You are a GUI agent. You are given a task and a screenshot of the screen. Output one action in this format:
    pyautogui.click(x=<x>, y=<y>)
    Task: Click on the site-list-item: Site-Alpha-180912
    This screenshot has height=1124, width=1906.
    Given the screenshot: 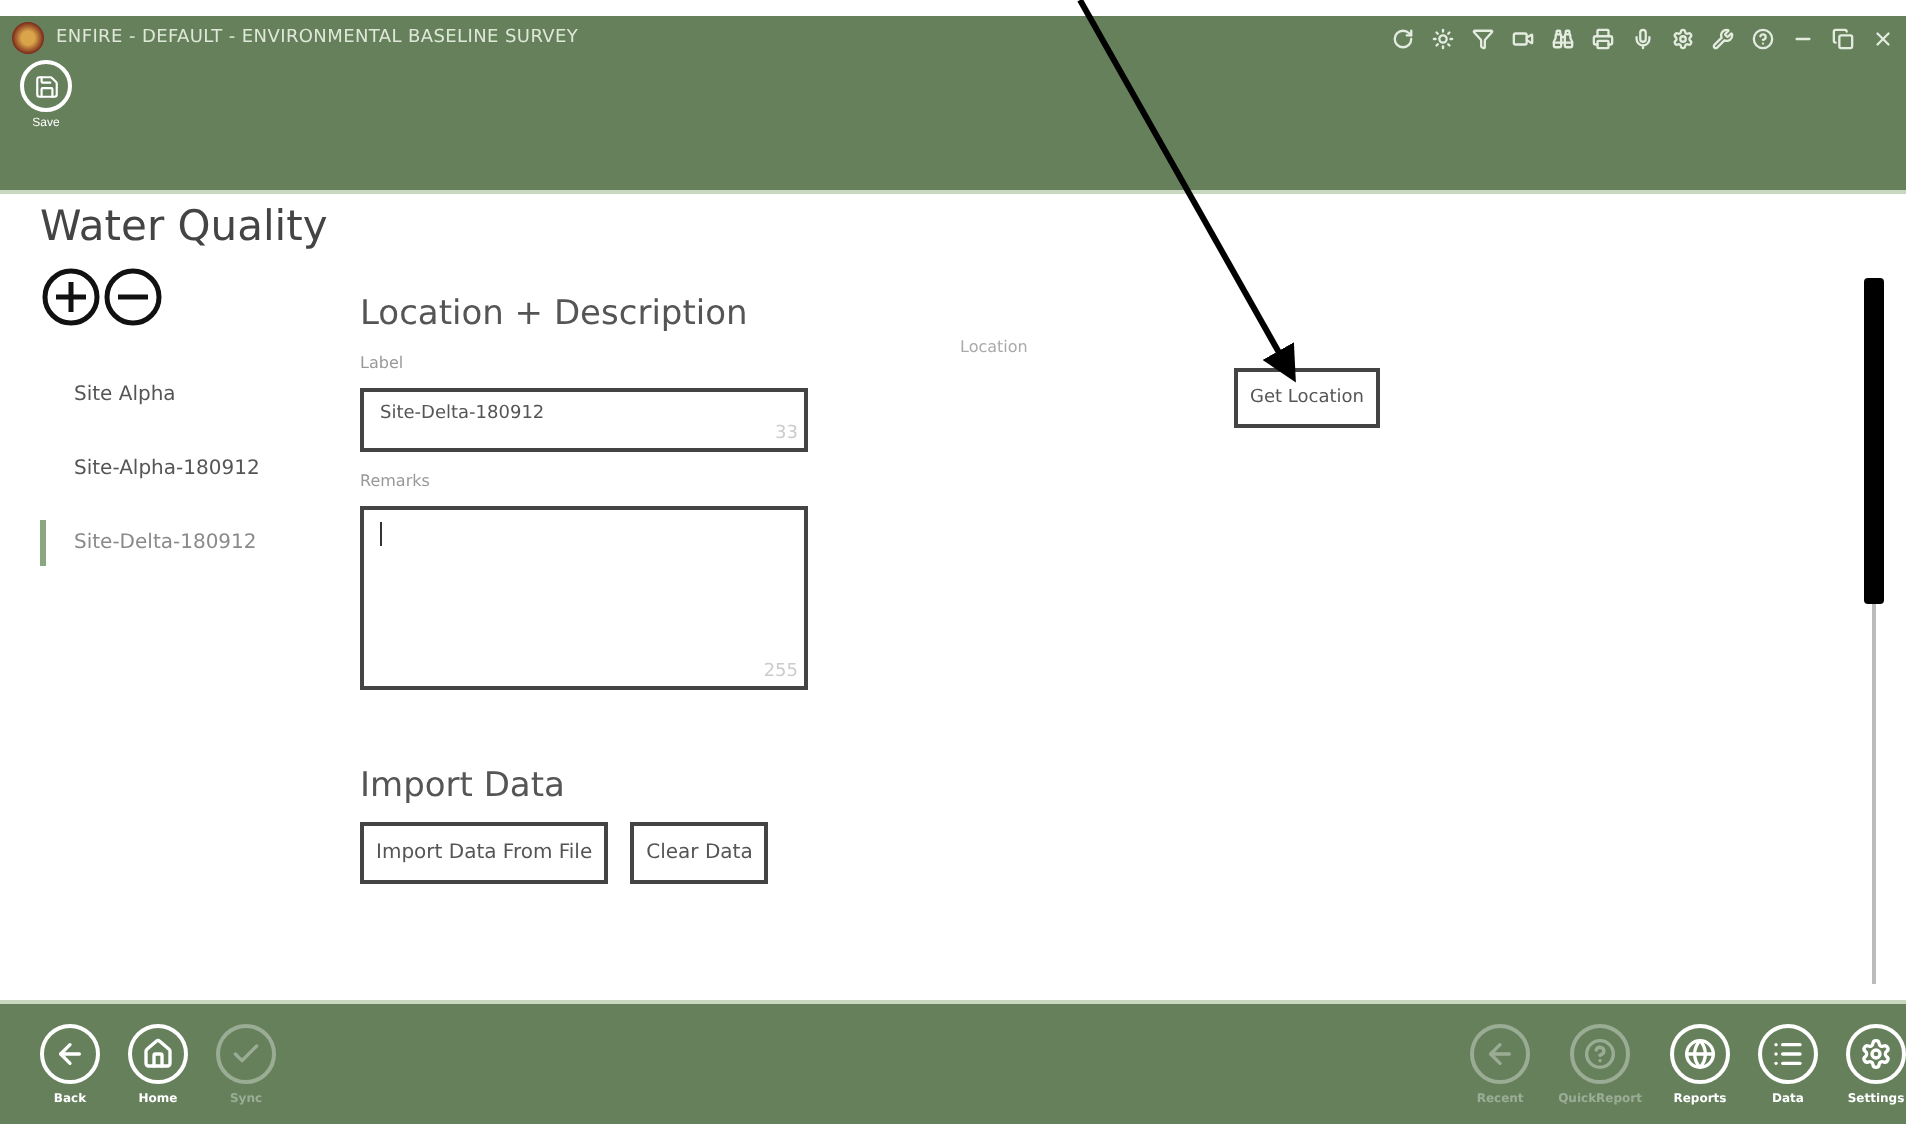 What is the action you would take?
    pyautogui.click(x=200, y=469)
    